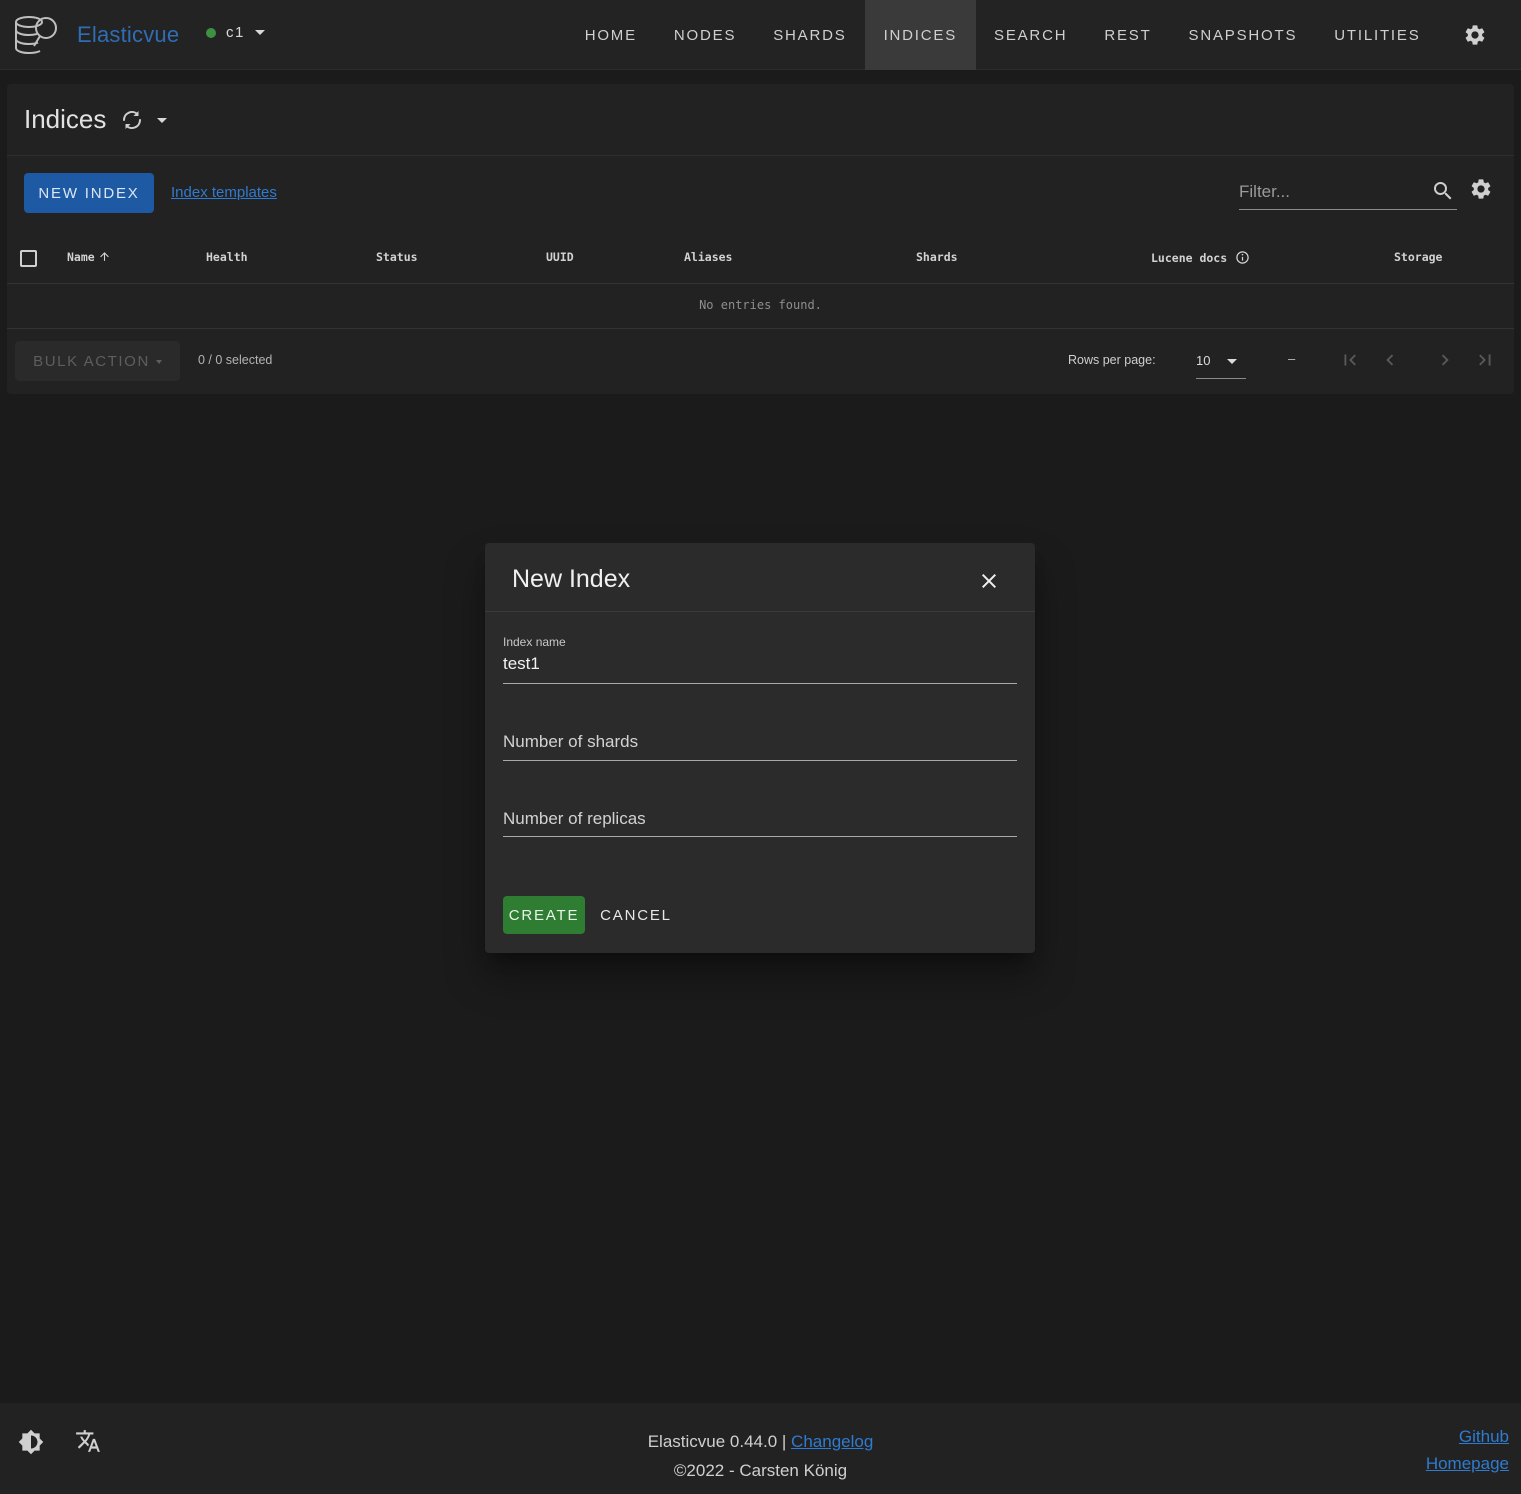 Image resolution: width=1521 pixels, height=1494 pixels. I want to click on number-of-replicas-label: Number of replicas, so click(574, 818).